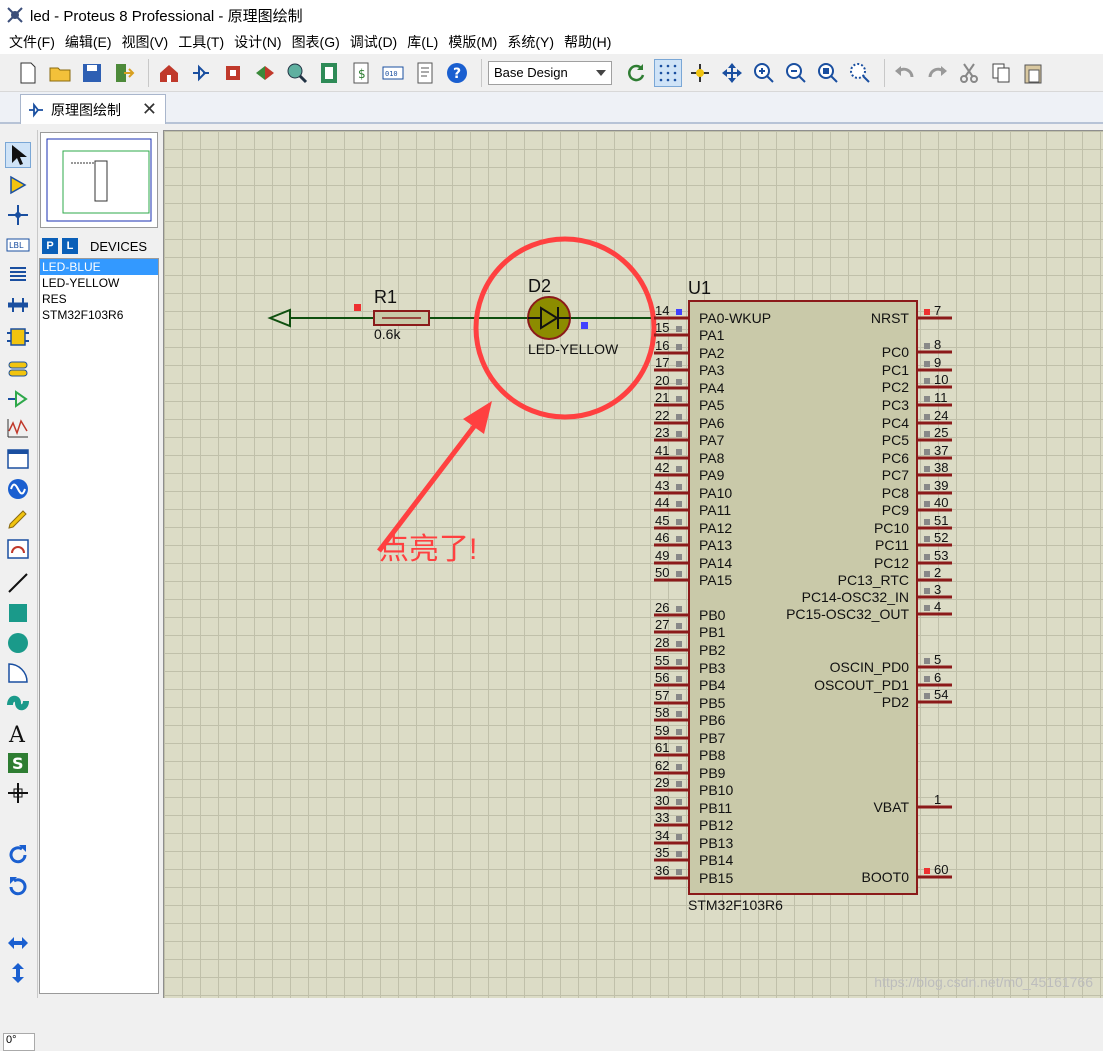  I want to click on device-list: LED-BLUE LED-YELLOW RES STM32F103R6, so click(99, 626).